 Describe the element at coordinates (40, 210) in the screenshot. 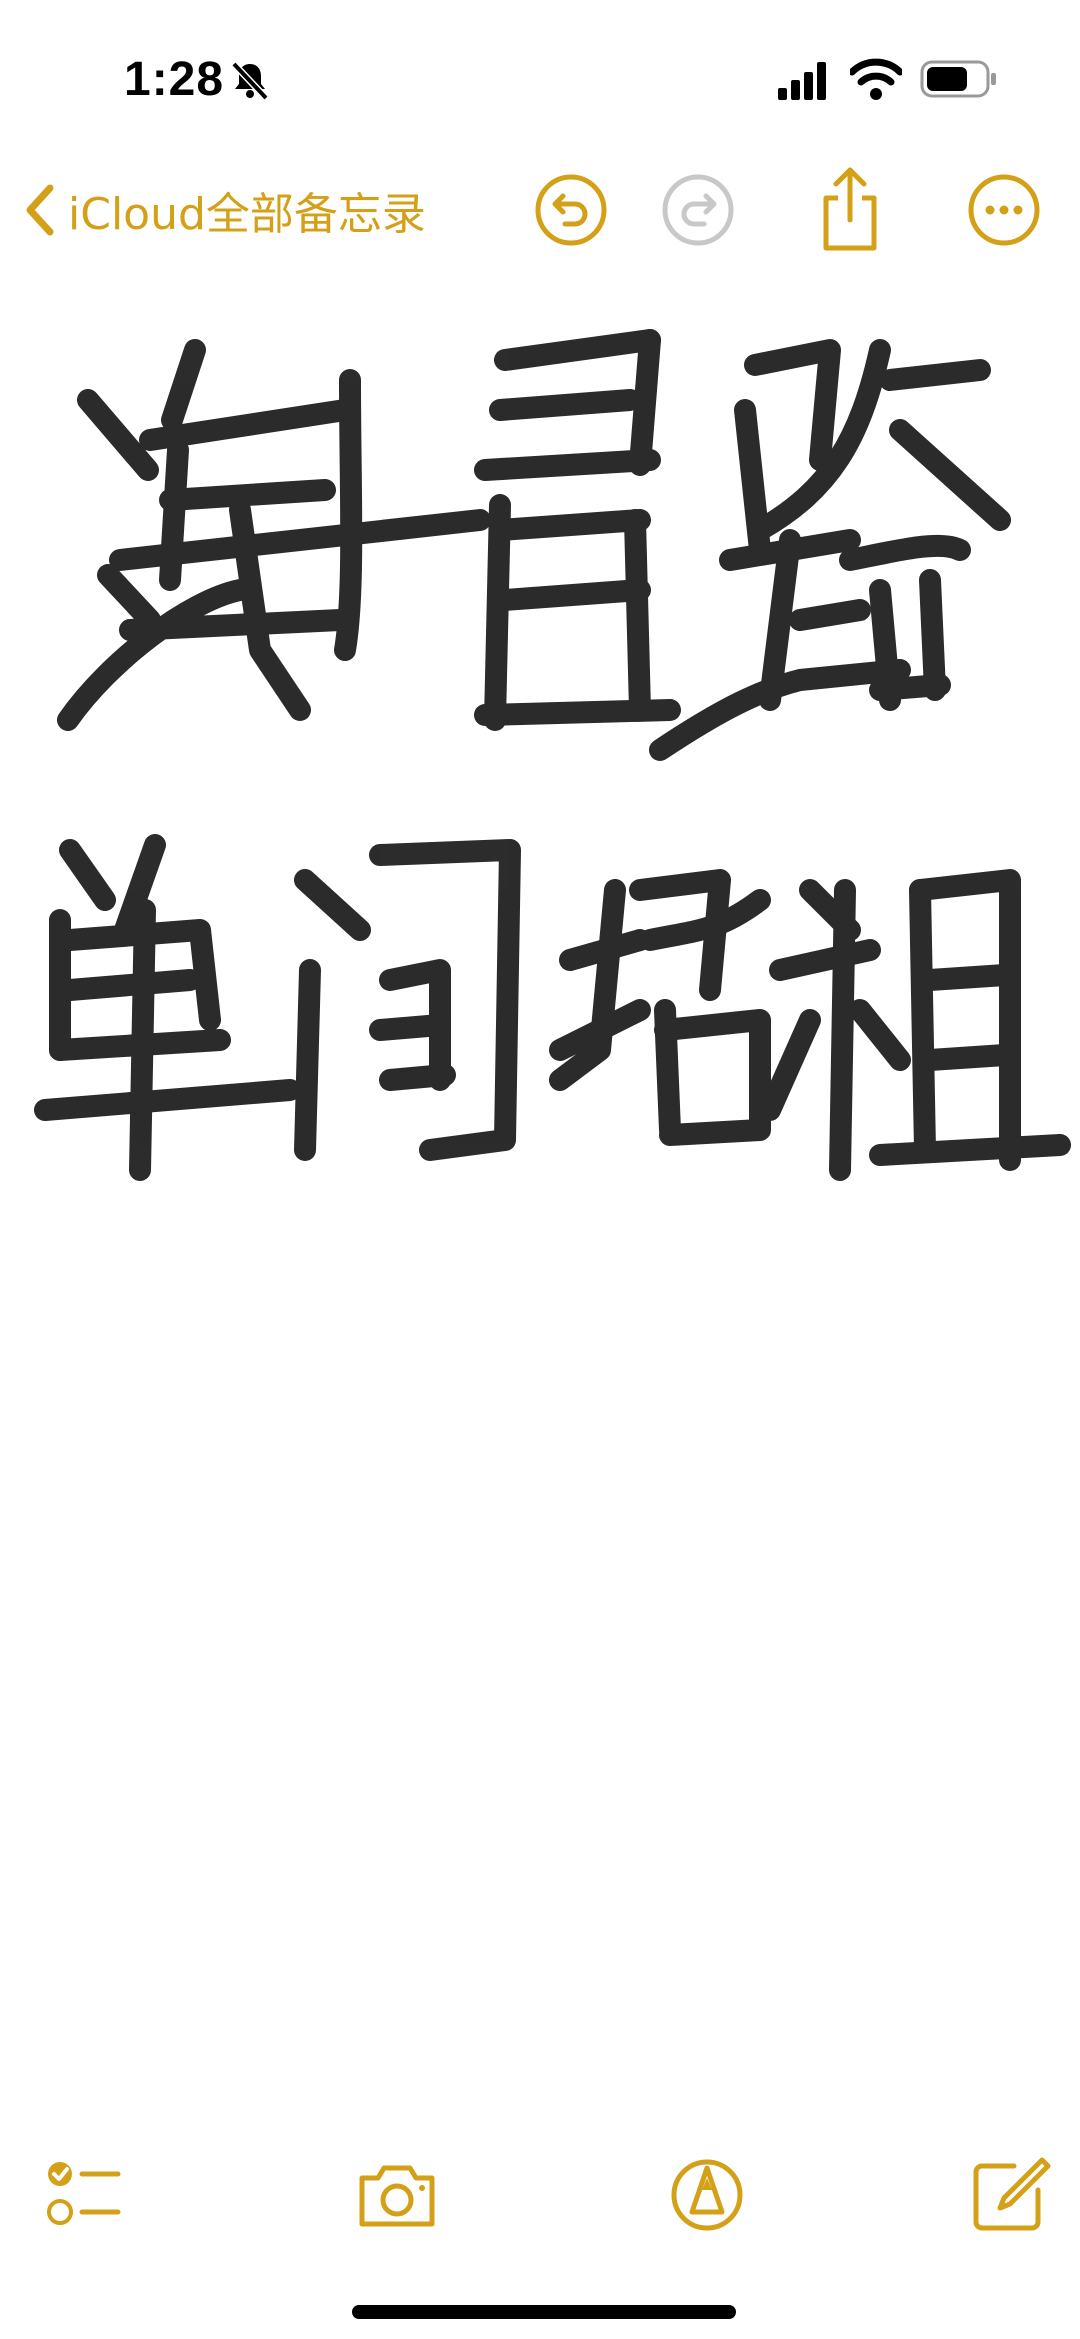

I see `chevron-left-icon` at that location.